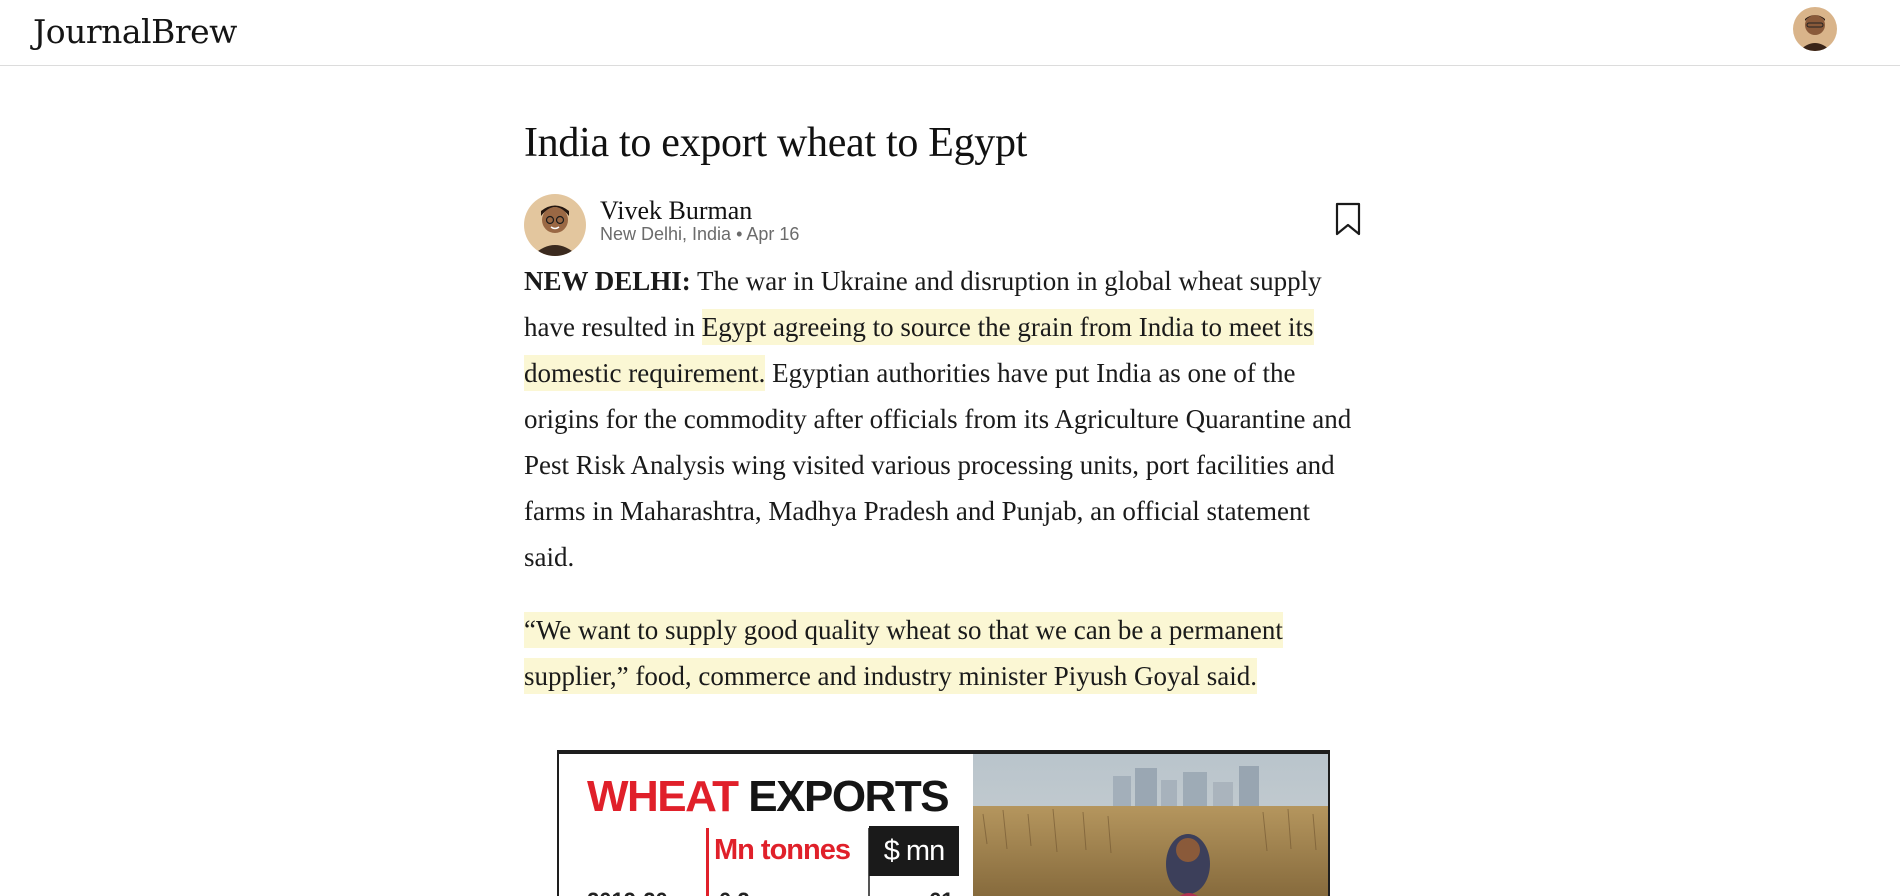  Describe the element at coordinates (773, 234) in the screenshot. I see `publish-date: Apr 16` at that location.